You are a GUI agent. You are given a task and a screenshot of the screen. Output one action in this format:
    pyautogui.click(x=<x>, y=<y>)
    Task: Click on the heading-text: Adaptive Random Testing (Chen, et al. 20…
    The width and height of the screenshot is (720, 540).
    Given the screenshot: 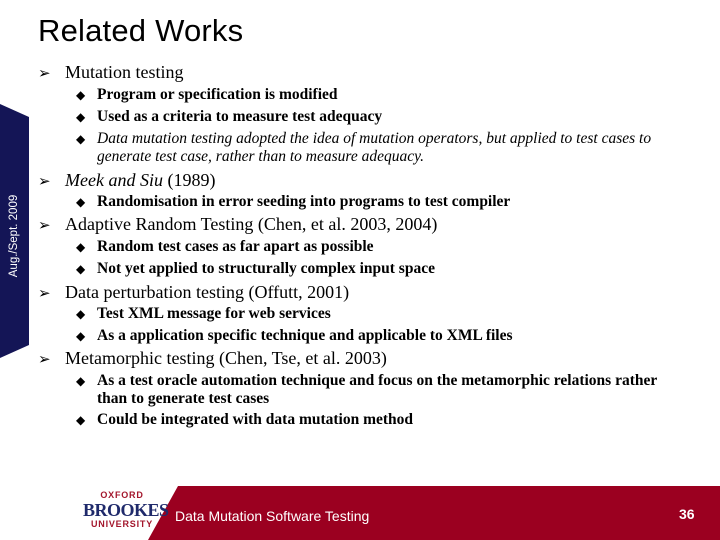 What is the action you would take?
    pyautogui.click(x=251, y=224)
    